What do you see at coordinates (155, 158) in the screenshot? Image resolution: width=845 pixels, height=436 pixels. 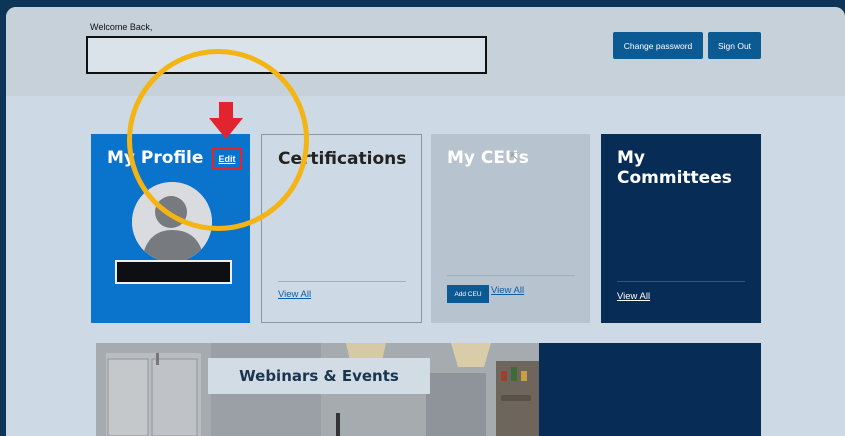 I see `profile-card-title: My Profile` at bounding box center [155, 158].